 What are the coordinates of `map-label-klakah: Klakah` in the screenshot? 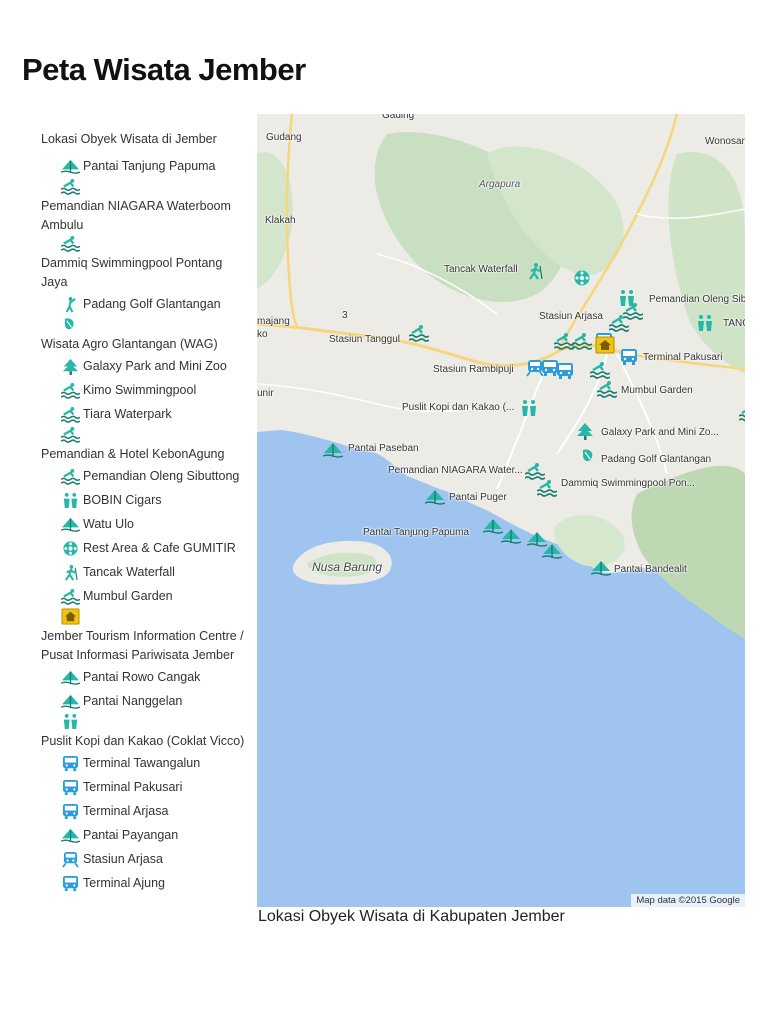 It's located at (280, 220).